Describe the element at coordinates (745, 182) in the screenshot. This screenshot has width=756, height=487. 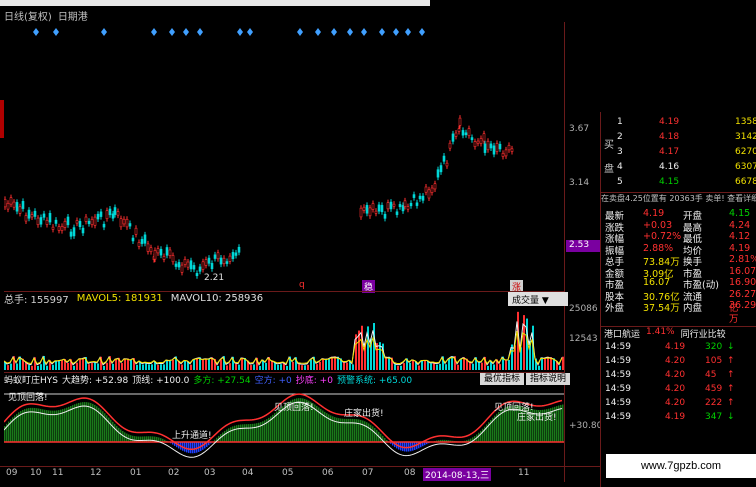
I see `ob-vol: 6678` at that location.